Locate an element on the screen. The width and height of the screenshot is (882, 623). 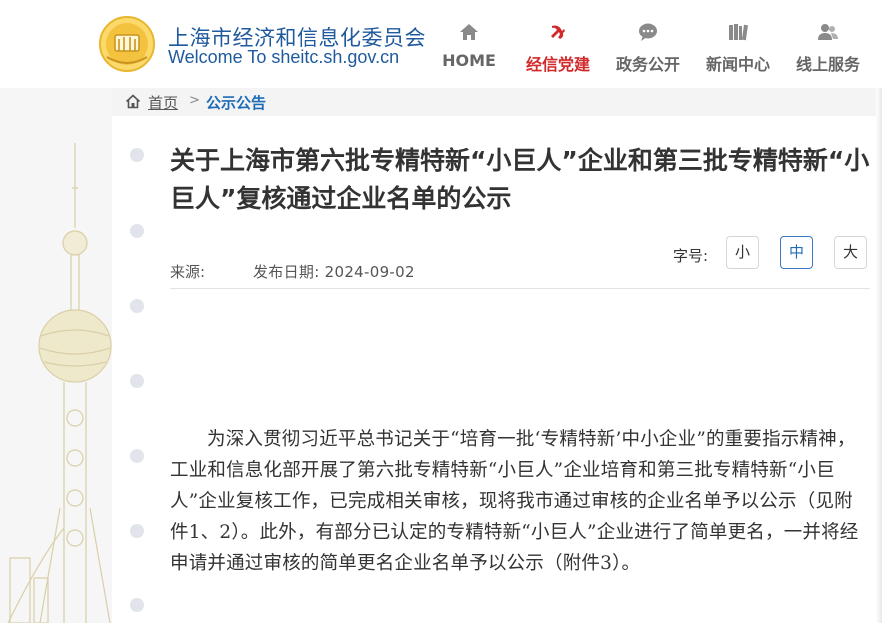
party-emblem-icon is located at coordinates (558, 32).